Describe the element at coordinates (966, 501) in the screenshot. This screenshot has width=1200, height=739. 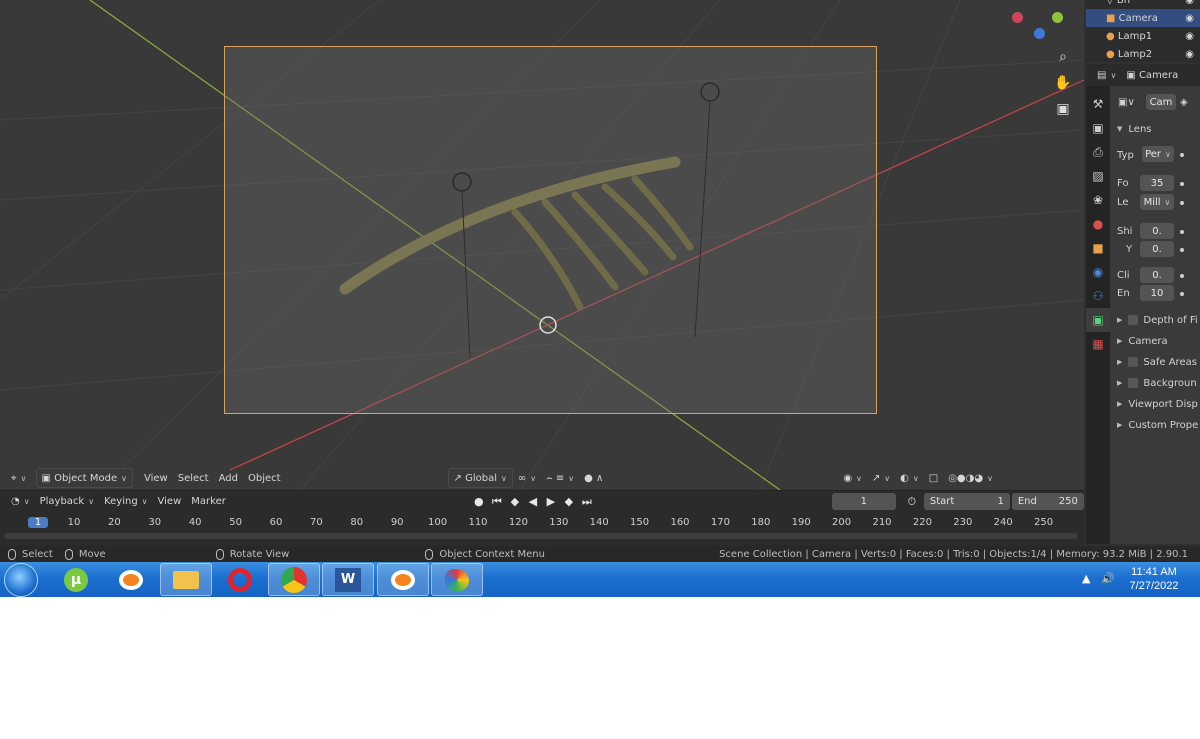
I see `start-frame-field: Start 1` at that location.